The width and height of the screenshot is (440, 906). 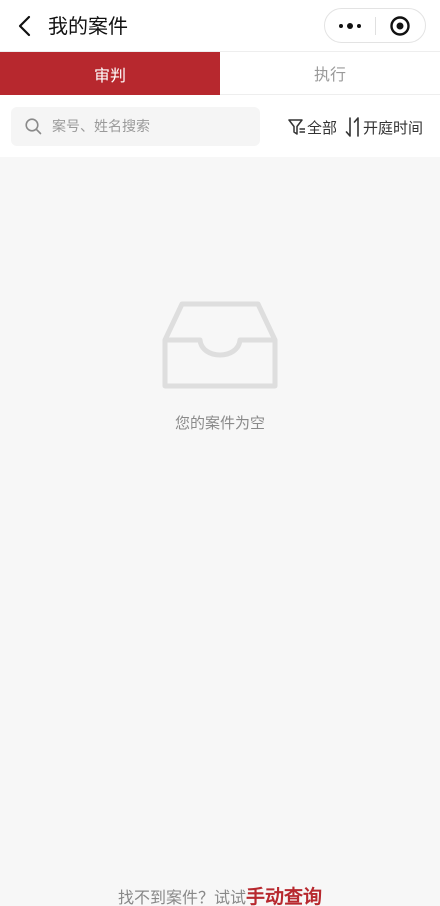 I want to click on more-button, so click(x=350, y=25).